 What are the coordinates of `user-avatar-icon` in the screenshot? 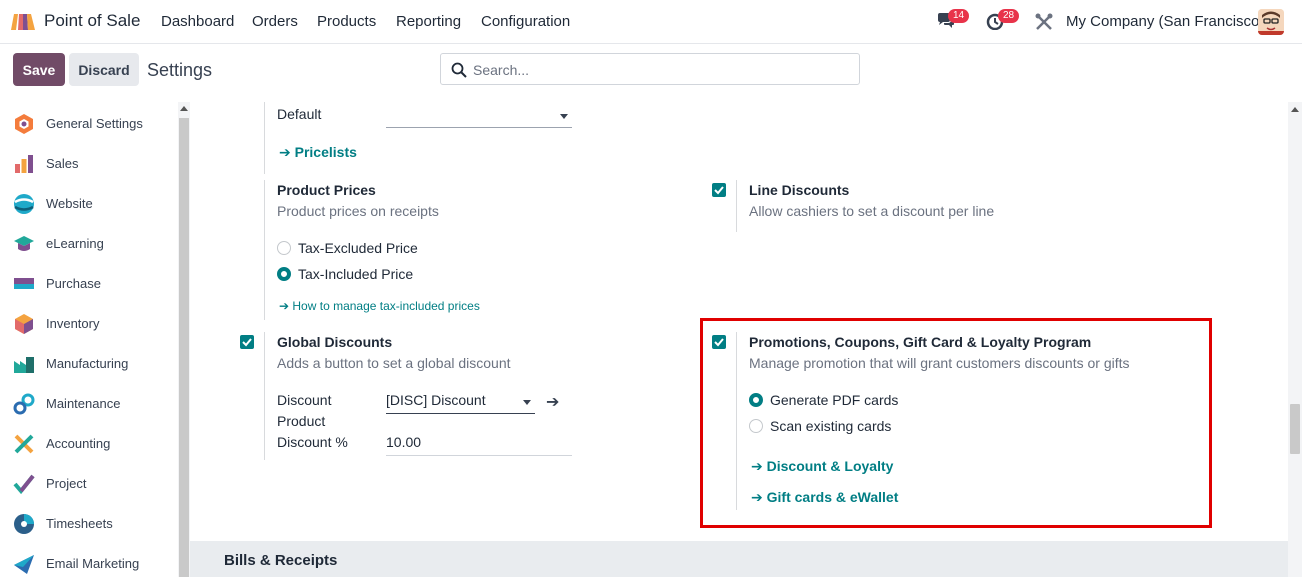 It's located at (1271, 22).